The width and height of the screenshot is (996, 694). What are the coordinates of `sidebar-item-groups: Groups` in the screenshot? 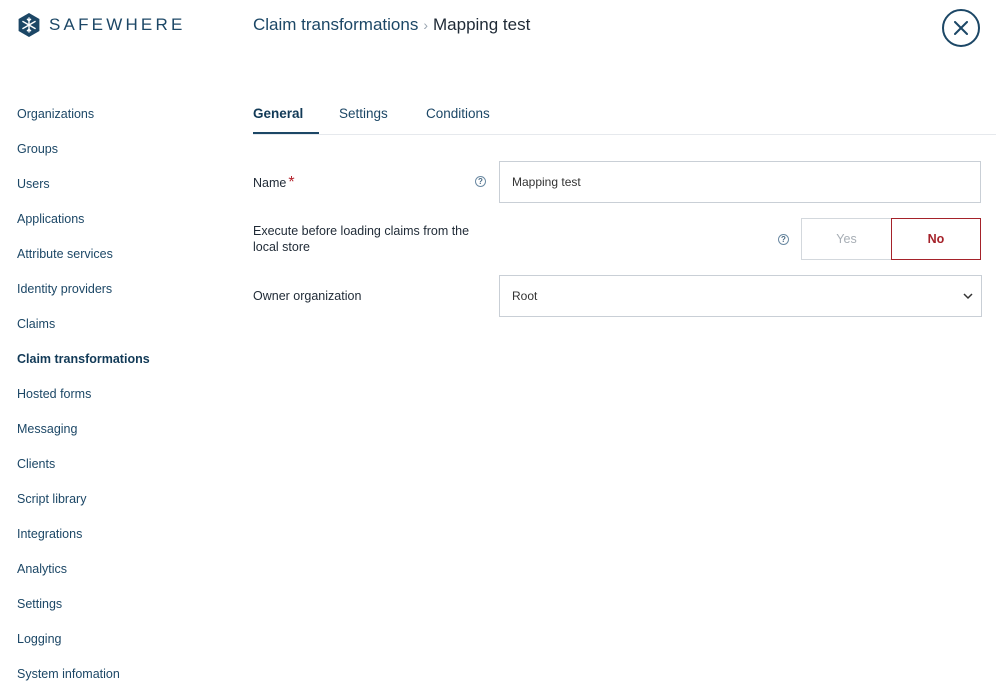 It's located at (83, 149).